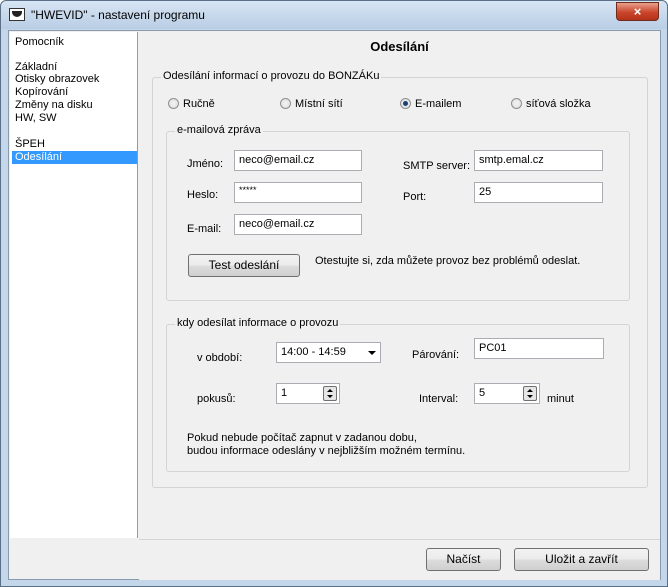 This screenshot has width=668, height=587. What do you see at coordinates (54, 105) in the screenshot?
I see `sidebar-item-zmeny-na-disku: Změny na disku` at bounding box center [54, 105].